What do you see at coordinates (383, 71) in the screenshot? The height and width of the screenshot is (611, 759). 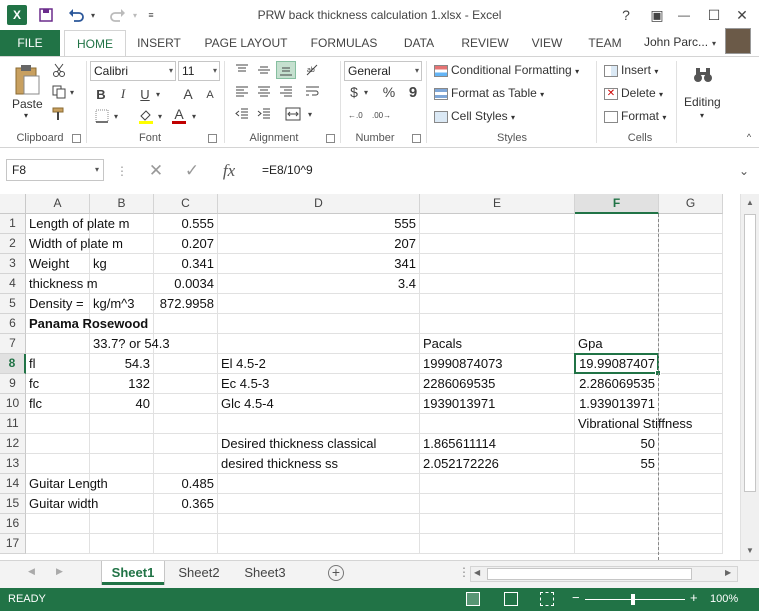 I see `number-format-select: General ▾` at bounding box center [383, 71].